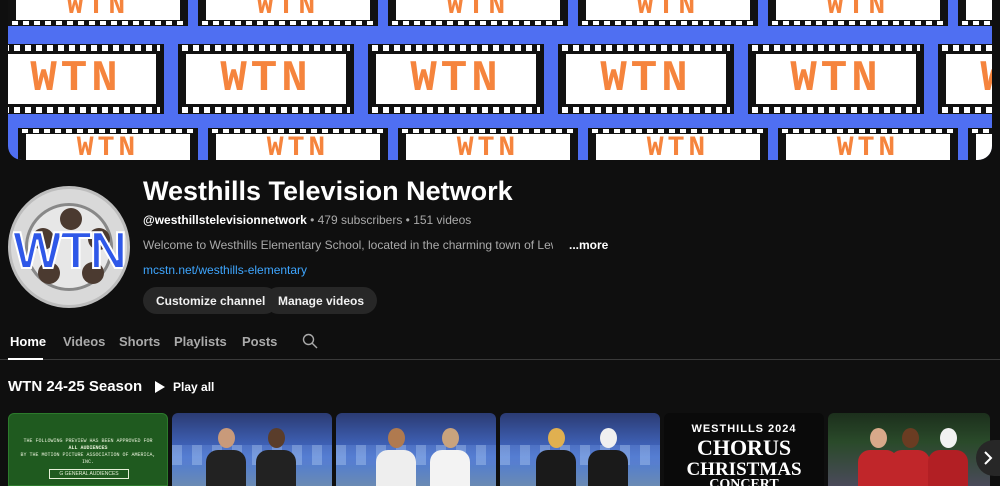 This screenshot has height=486, width=1000. I want to click on tab-shorts: Shorts, so click(139, 341).